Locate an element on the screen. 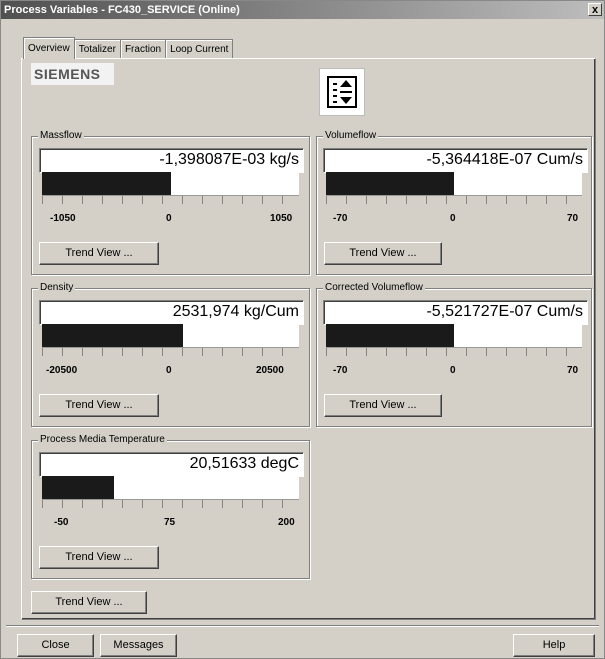  density-value-box: 2531,974 kg/Cum is located at coordinates (171, 312).